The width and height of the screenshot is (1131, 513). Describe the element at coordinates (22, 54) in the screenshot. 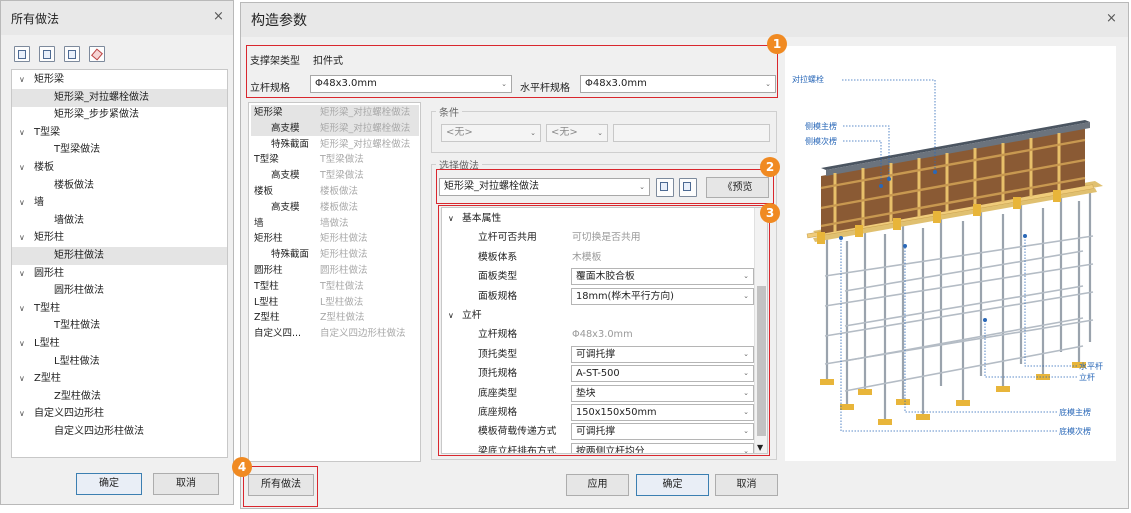

I see `properties-icon` at that location.